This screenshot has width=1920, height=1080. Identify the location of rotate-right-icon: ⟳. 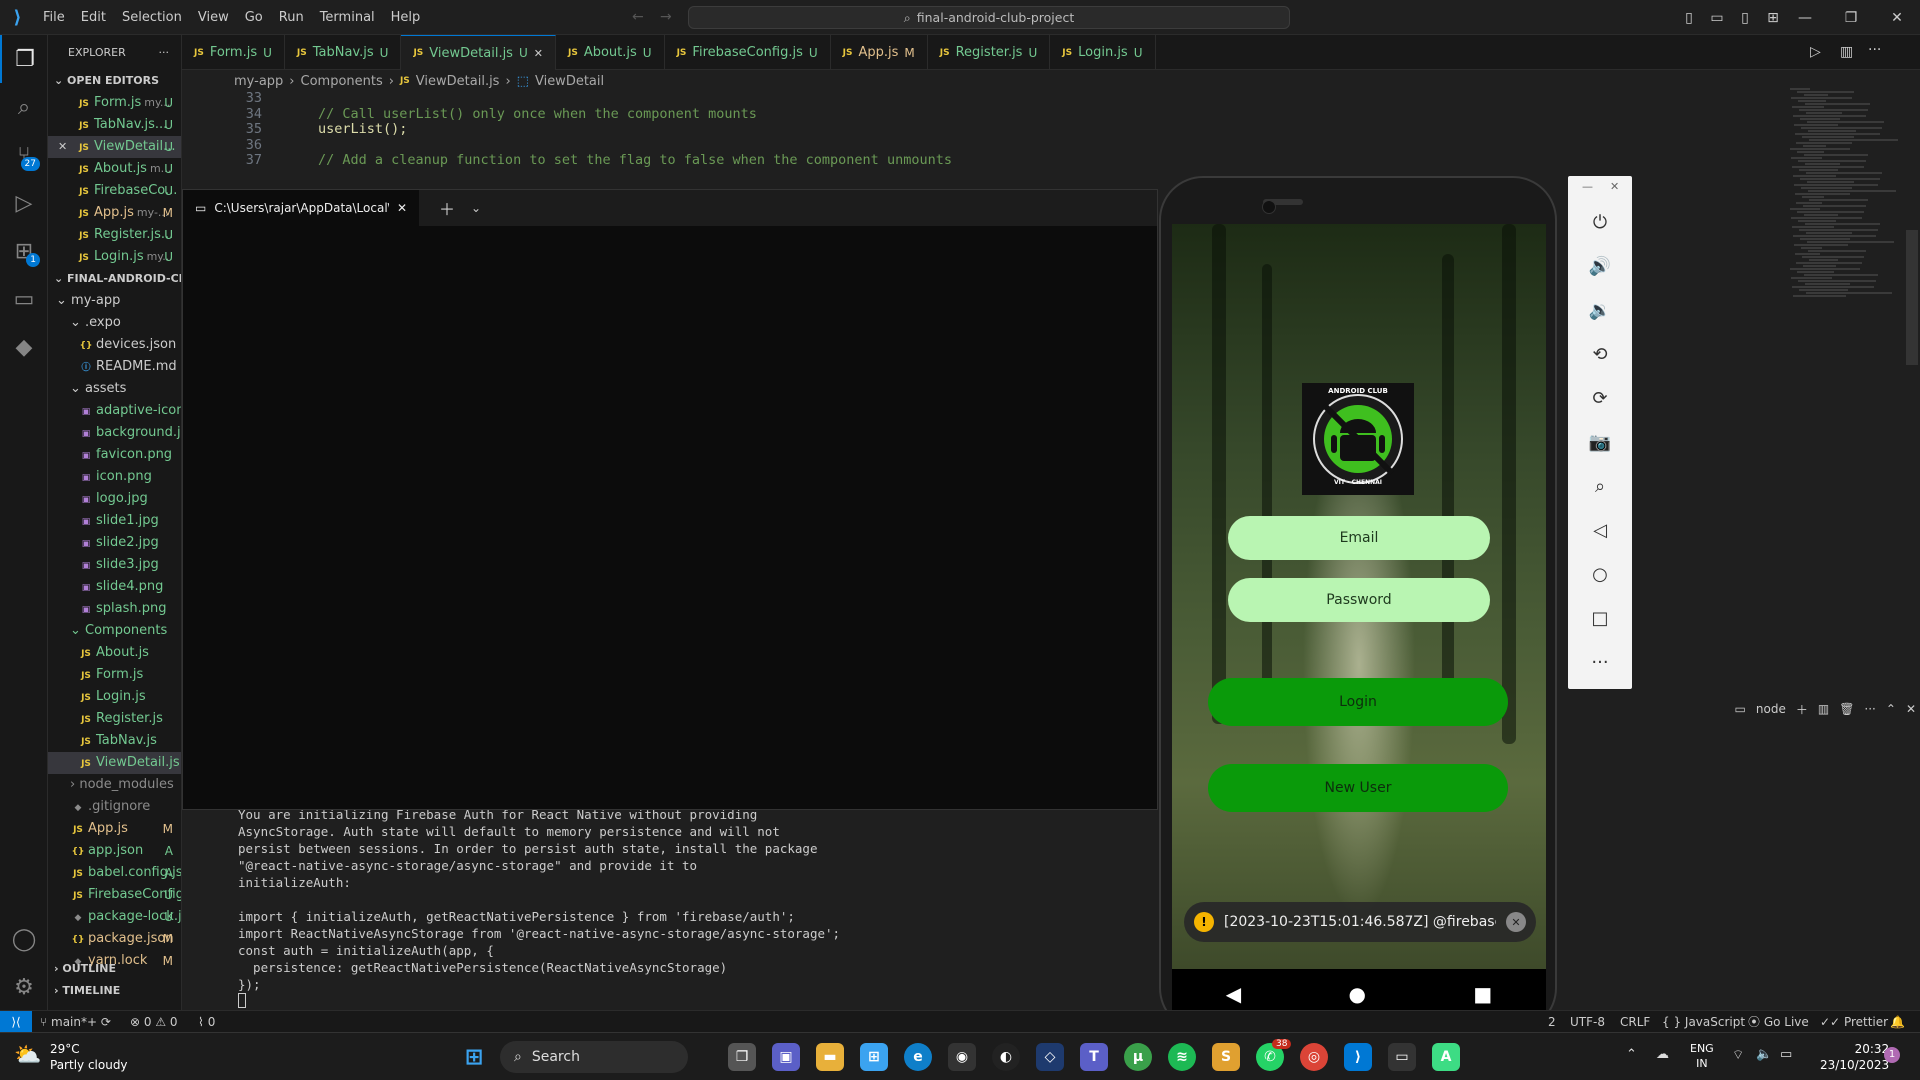
(1600, 398).